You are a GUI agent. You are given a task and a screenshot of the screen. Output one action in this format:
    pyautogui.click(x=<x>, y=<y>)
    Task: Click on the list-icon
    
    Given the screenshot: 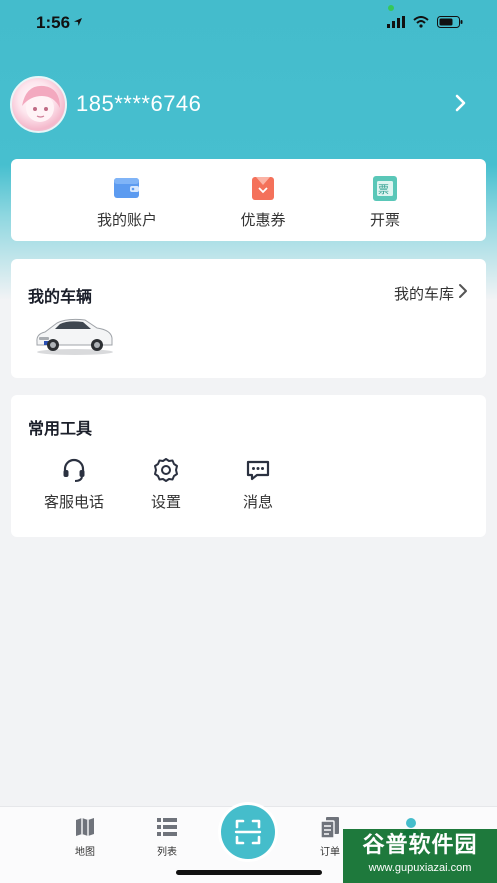 What is the action you would take?
    pyautogui.click(x=167, y=827)
    